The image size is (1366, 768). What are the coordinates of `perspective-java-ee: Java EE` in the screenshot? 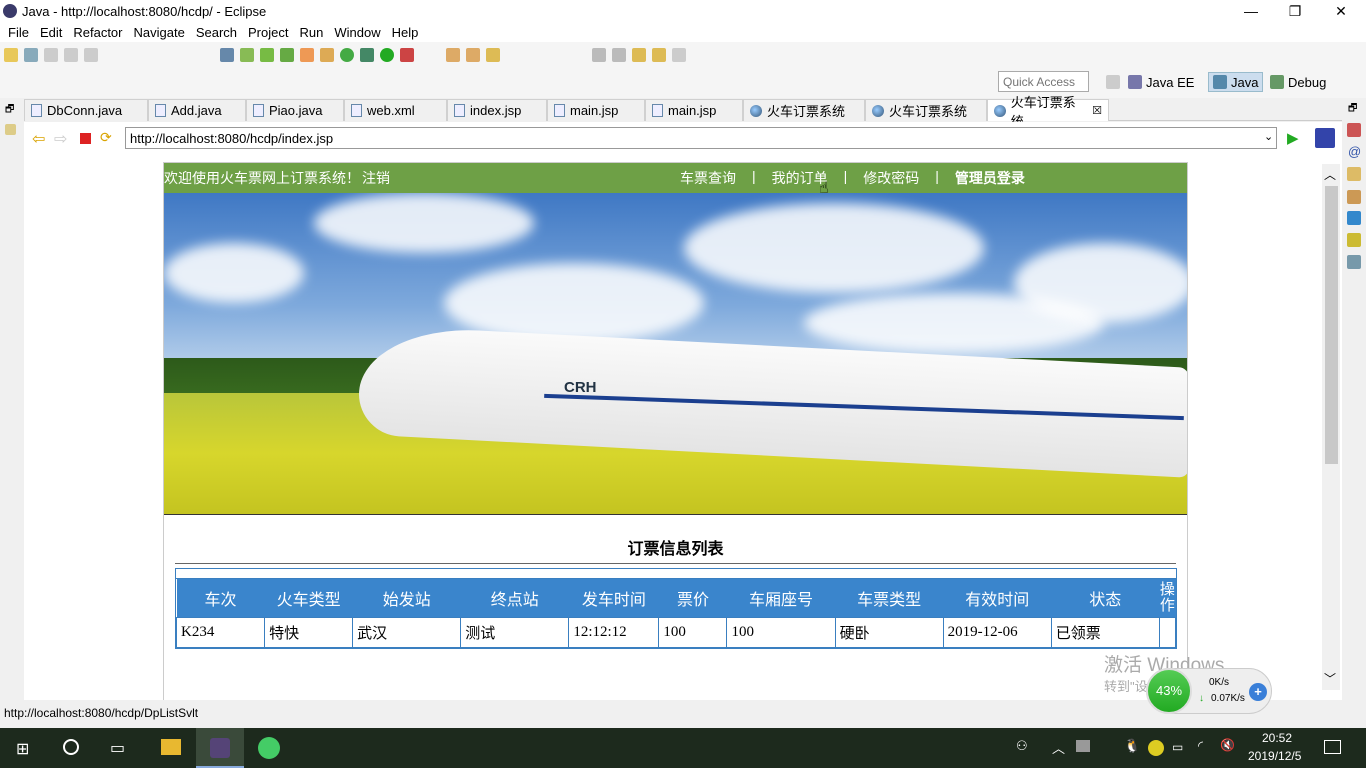 It's located at (1161, 82).